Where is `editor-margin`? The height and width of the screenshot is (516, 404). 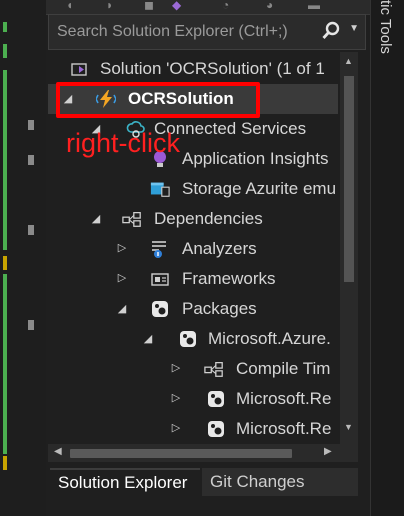 editor-margin is located at coordinates (23, 258).